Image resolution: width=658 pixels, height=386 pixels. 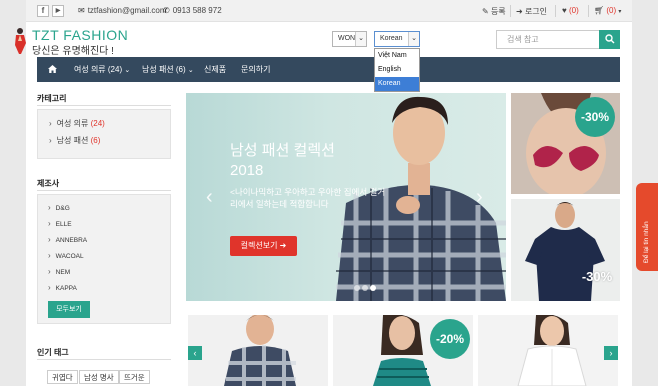 I want to click on view-all-button: 모두보기, so click(x=69, y=309).